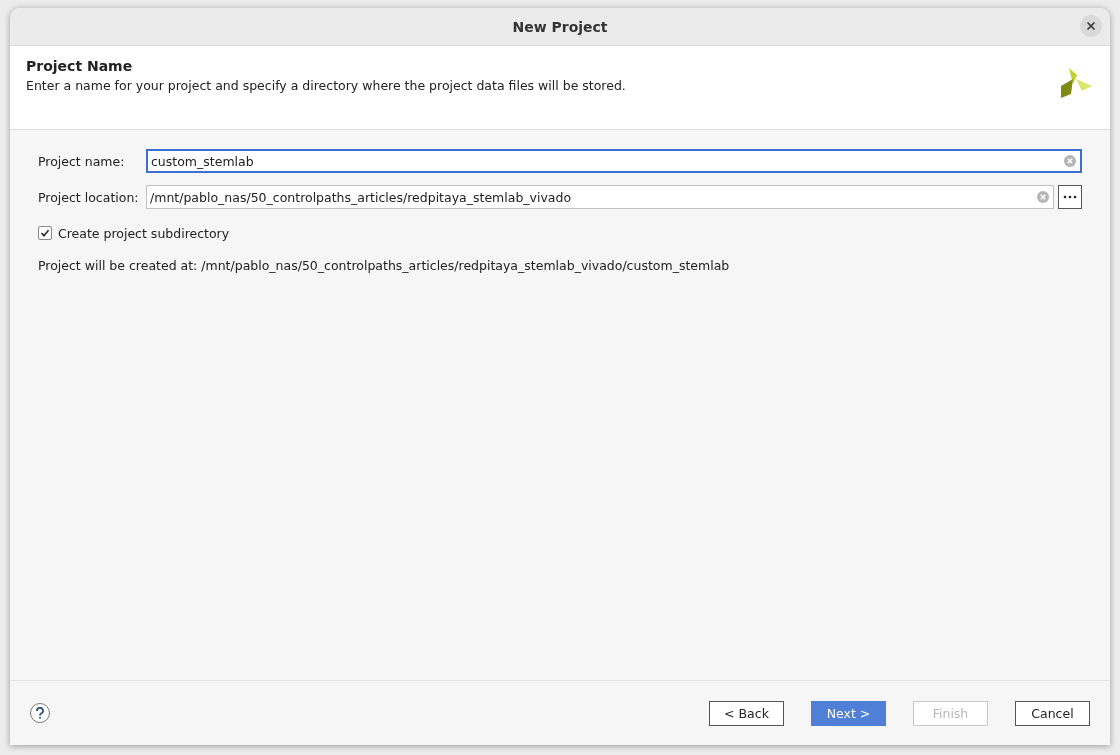  What do you see at coordinates (600, 197) in the screenshot?
I see `text-field: /mnt/pablo_nas/50_controlpaths_articles/redpitaya_stemlab_vivado` at bounding box center [600, 197].